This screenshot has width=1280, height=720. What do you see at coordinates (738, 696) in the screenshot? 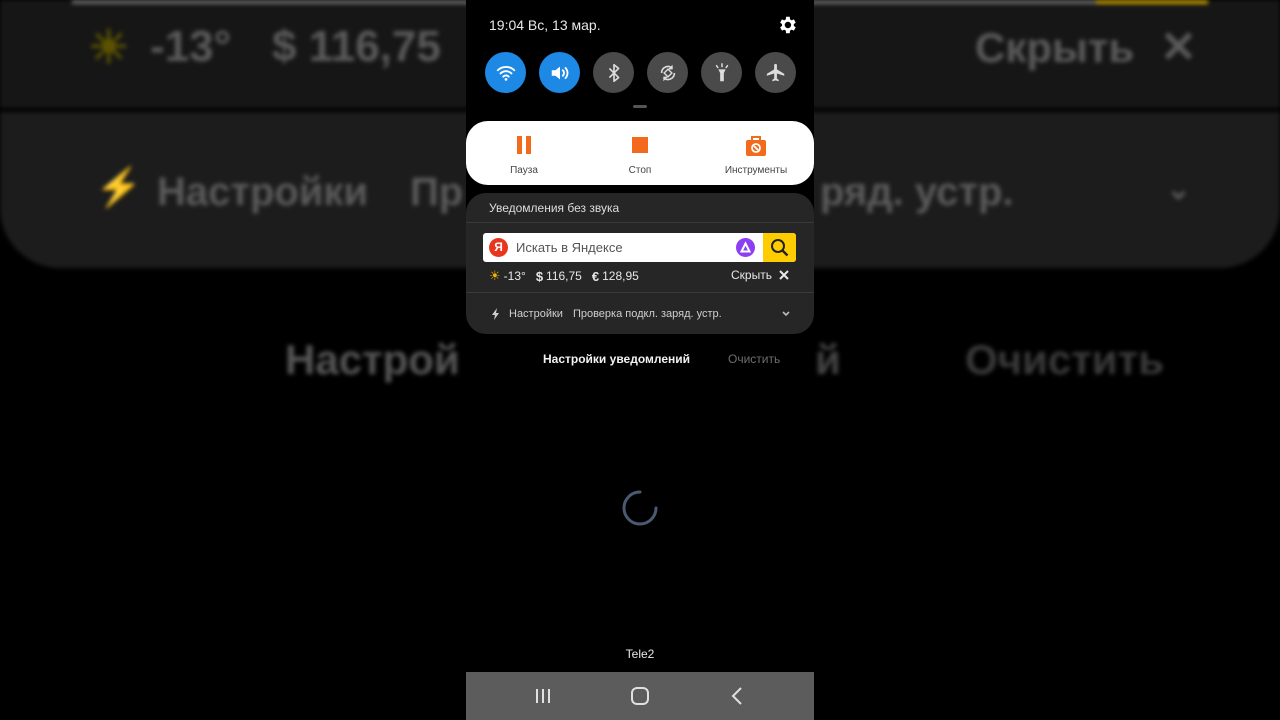
I see `back-icon` at bounding box center [738, 696].